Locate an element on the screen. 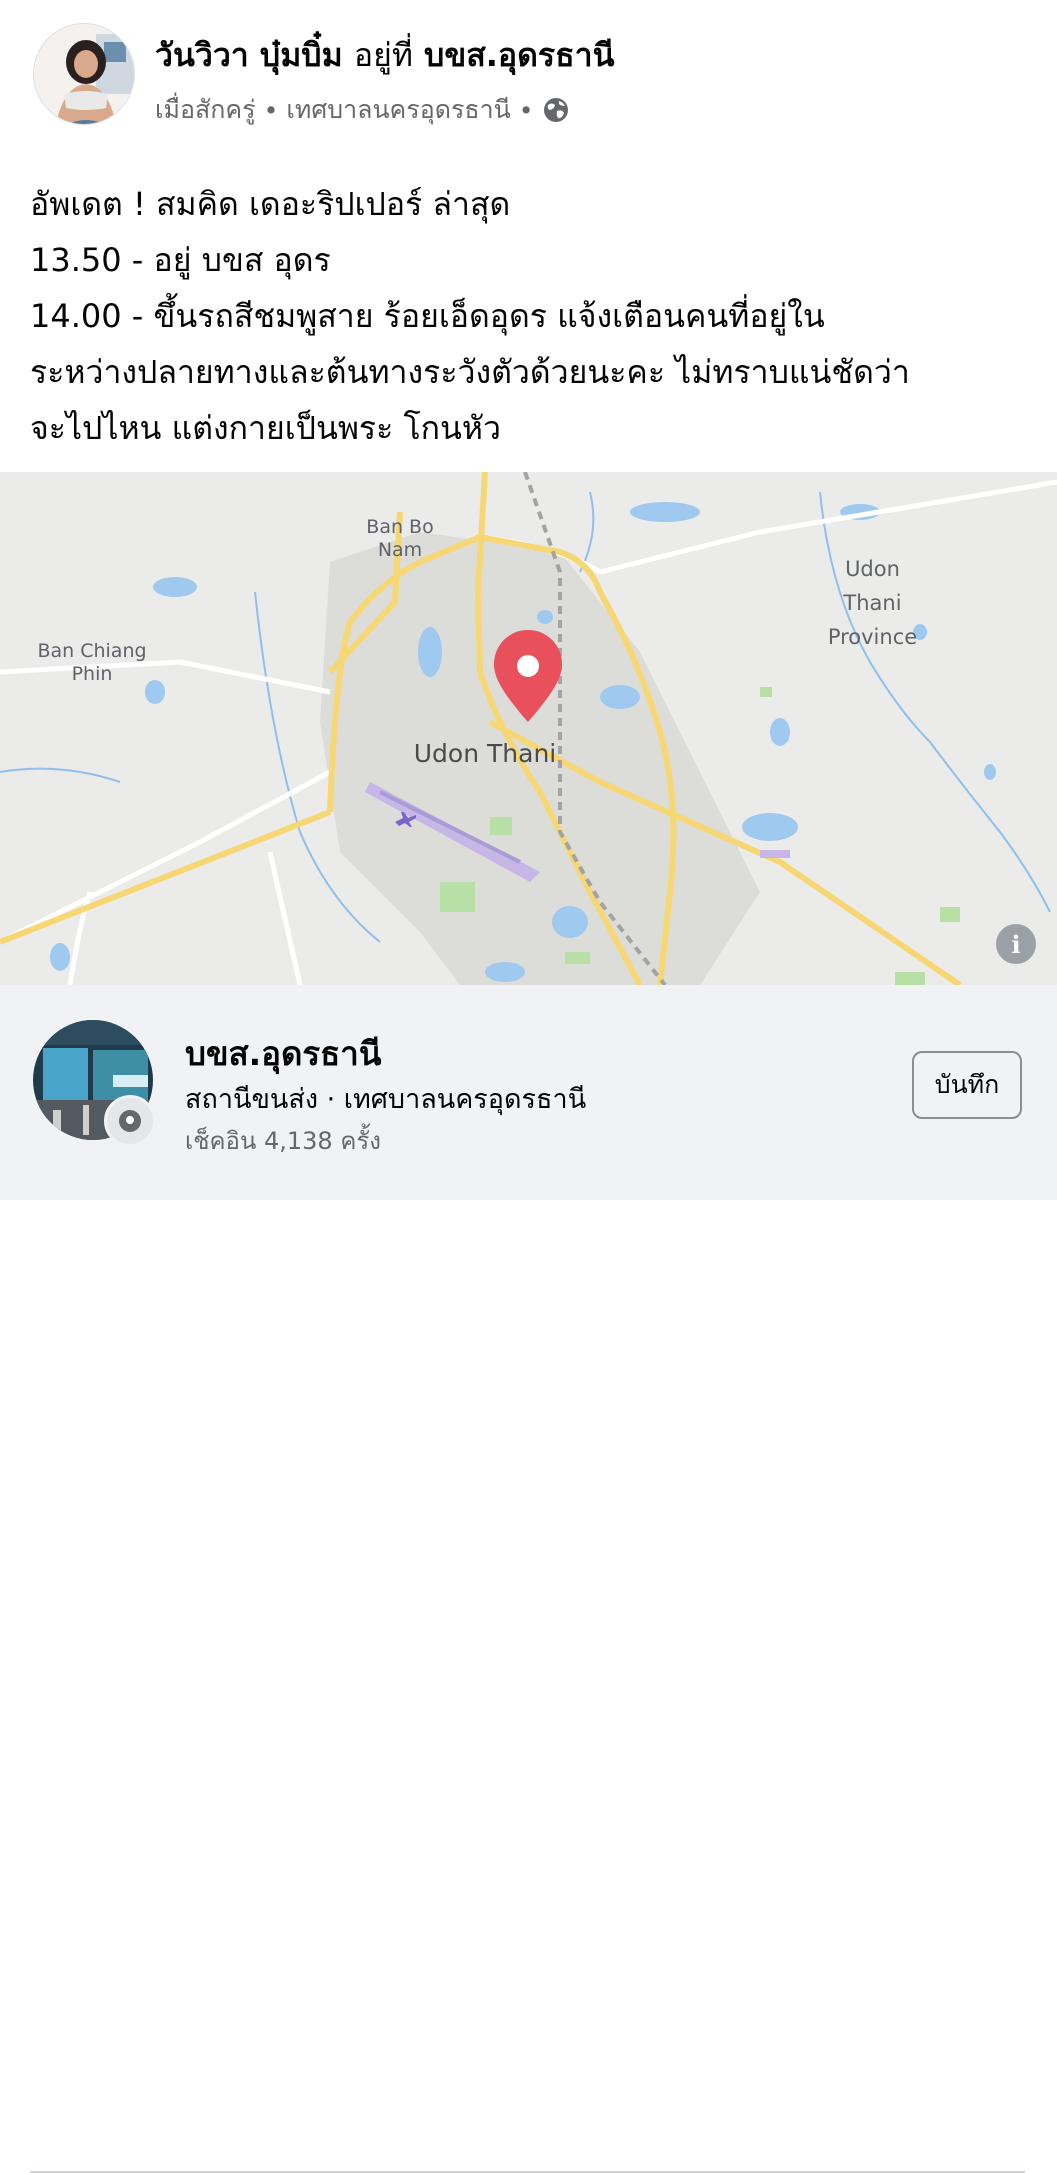 The image size is (1057, 2173). post-text-line: อัพเดต ! สมคิด เดอะริปเปอร์ ล่าสุด is located at coordinates (270, 204).